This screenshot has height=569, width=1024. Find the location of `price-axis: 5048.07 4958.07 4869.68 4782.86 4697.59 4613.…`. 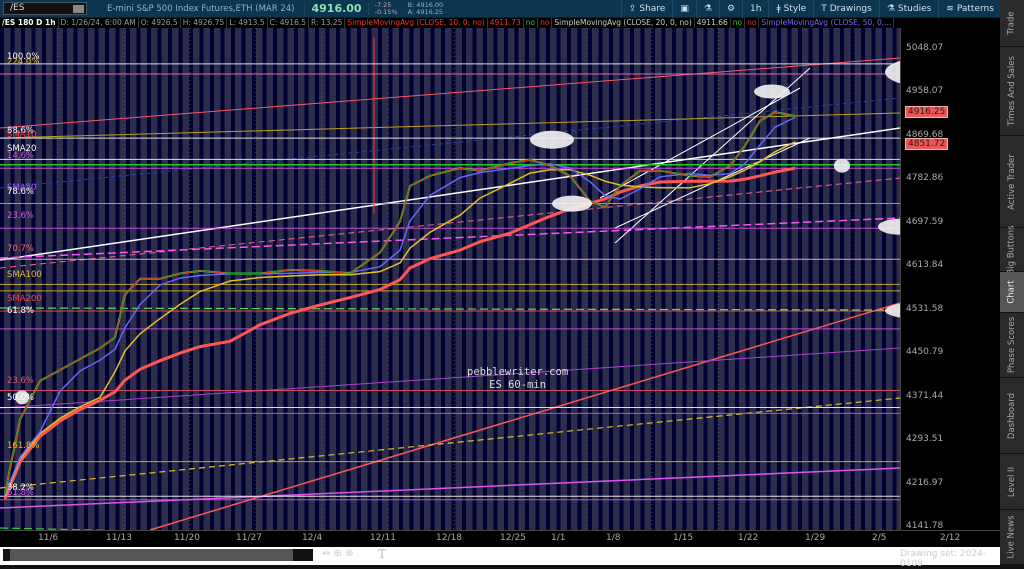

price-axis: 5048.07 4958.07 4869.68 4782.86 4697.59 4613.… is located at coordinates (950, 279).